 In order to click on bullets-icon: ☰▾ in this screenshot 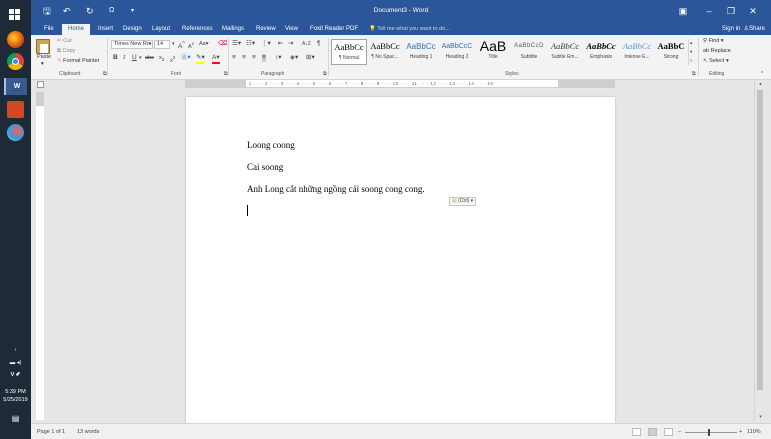, I will do `click(236, 44)`.